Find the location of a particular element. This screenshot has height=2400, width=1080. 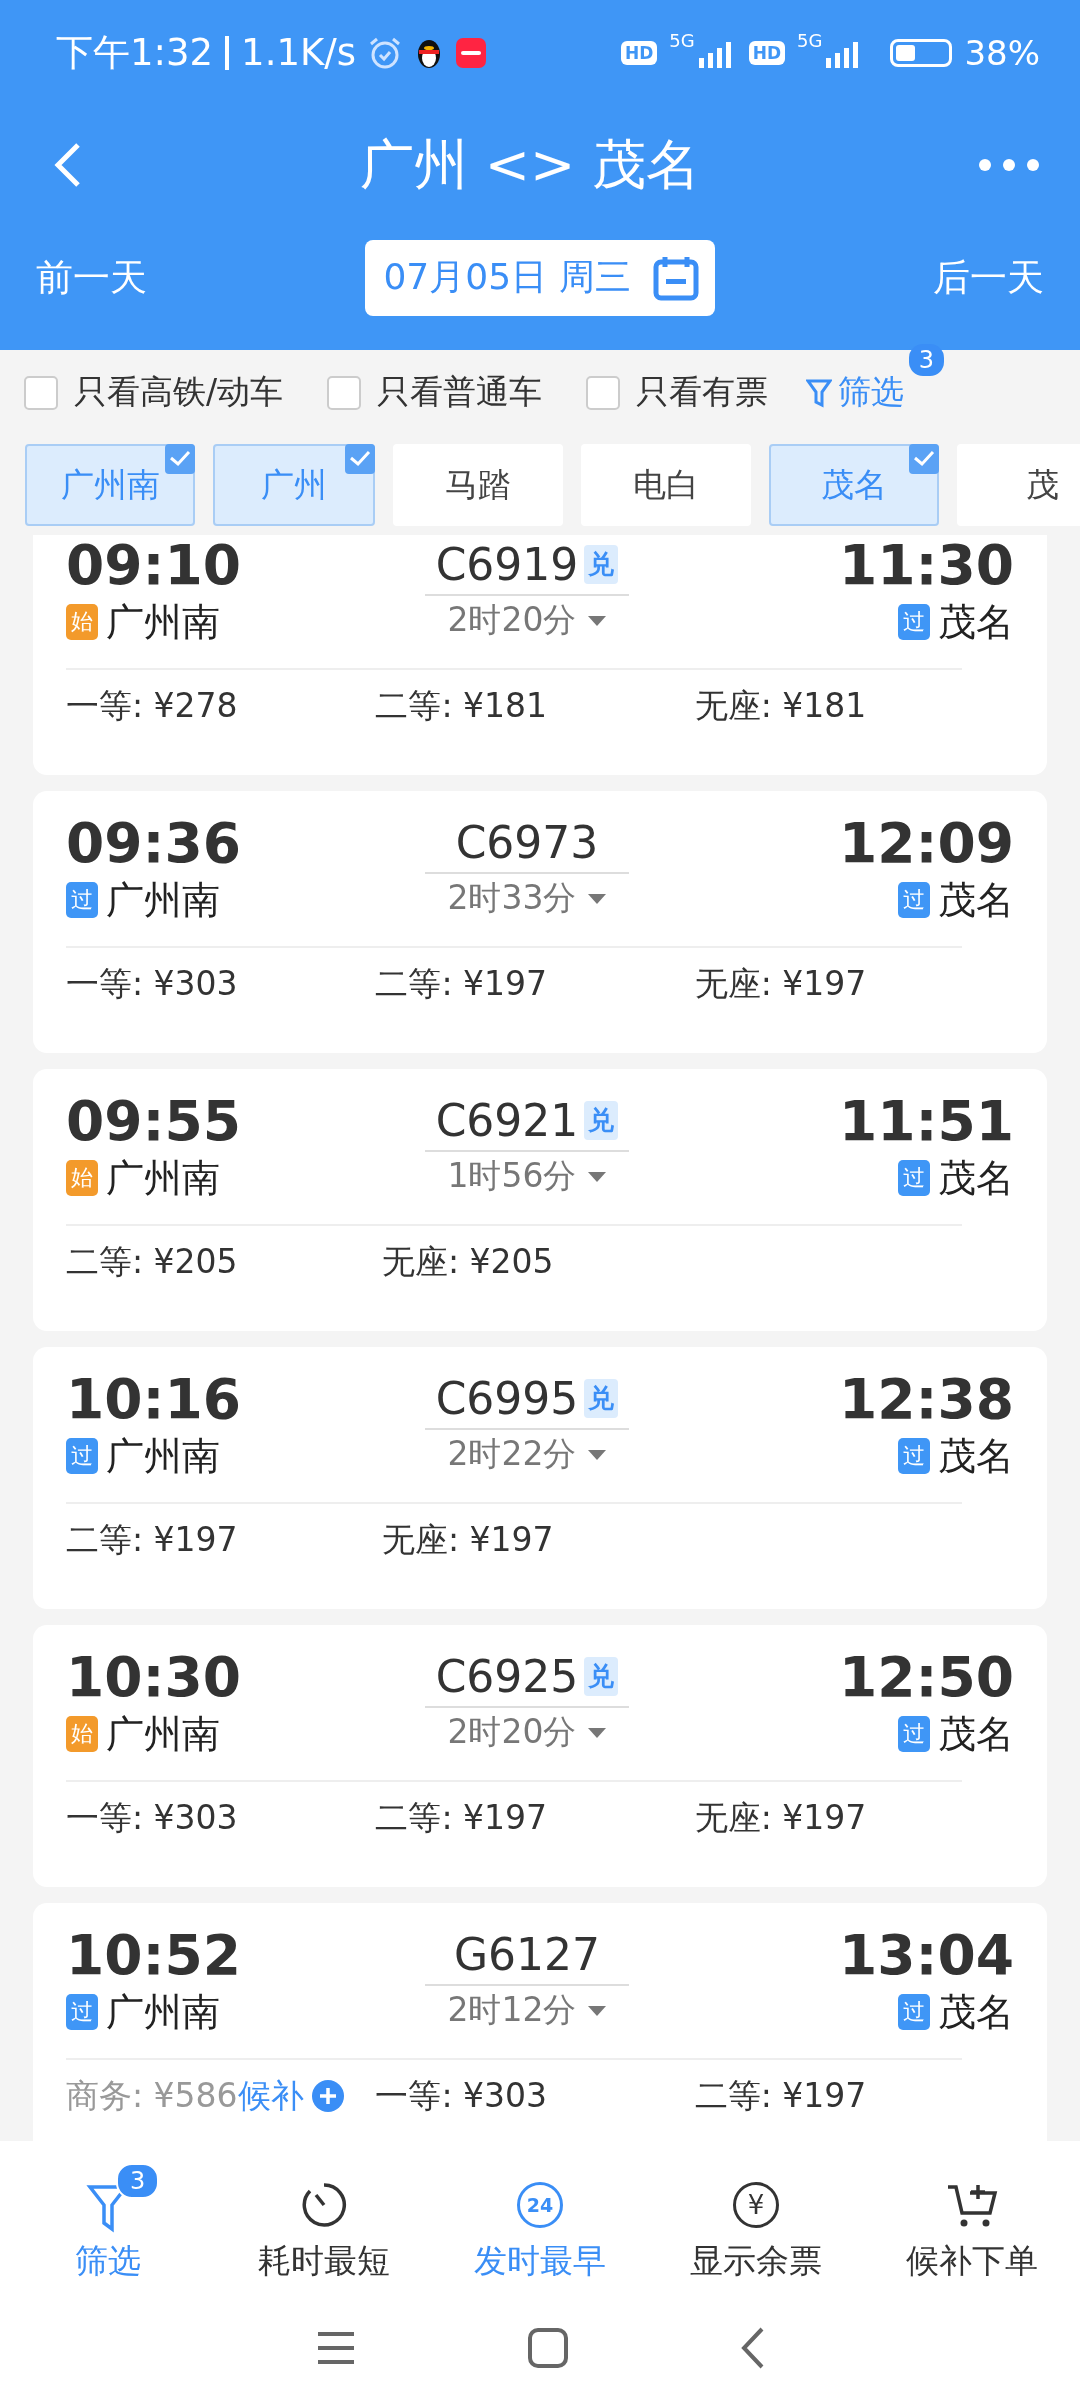

station-chip: 马踏 is located at coordinates (478, 485).